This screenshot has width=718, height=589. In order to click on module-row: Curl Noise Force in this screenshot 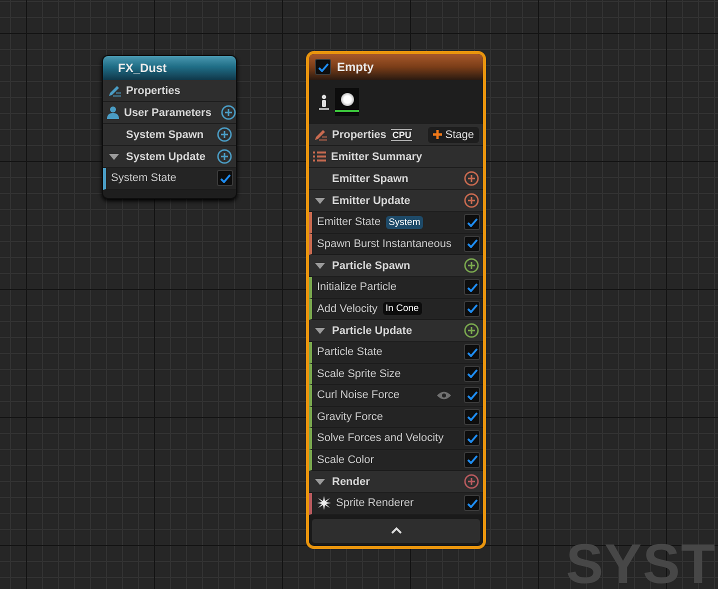, I will do `click(396, 395)`.